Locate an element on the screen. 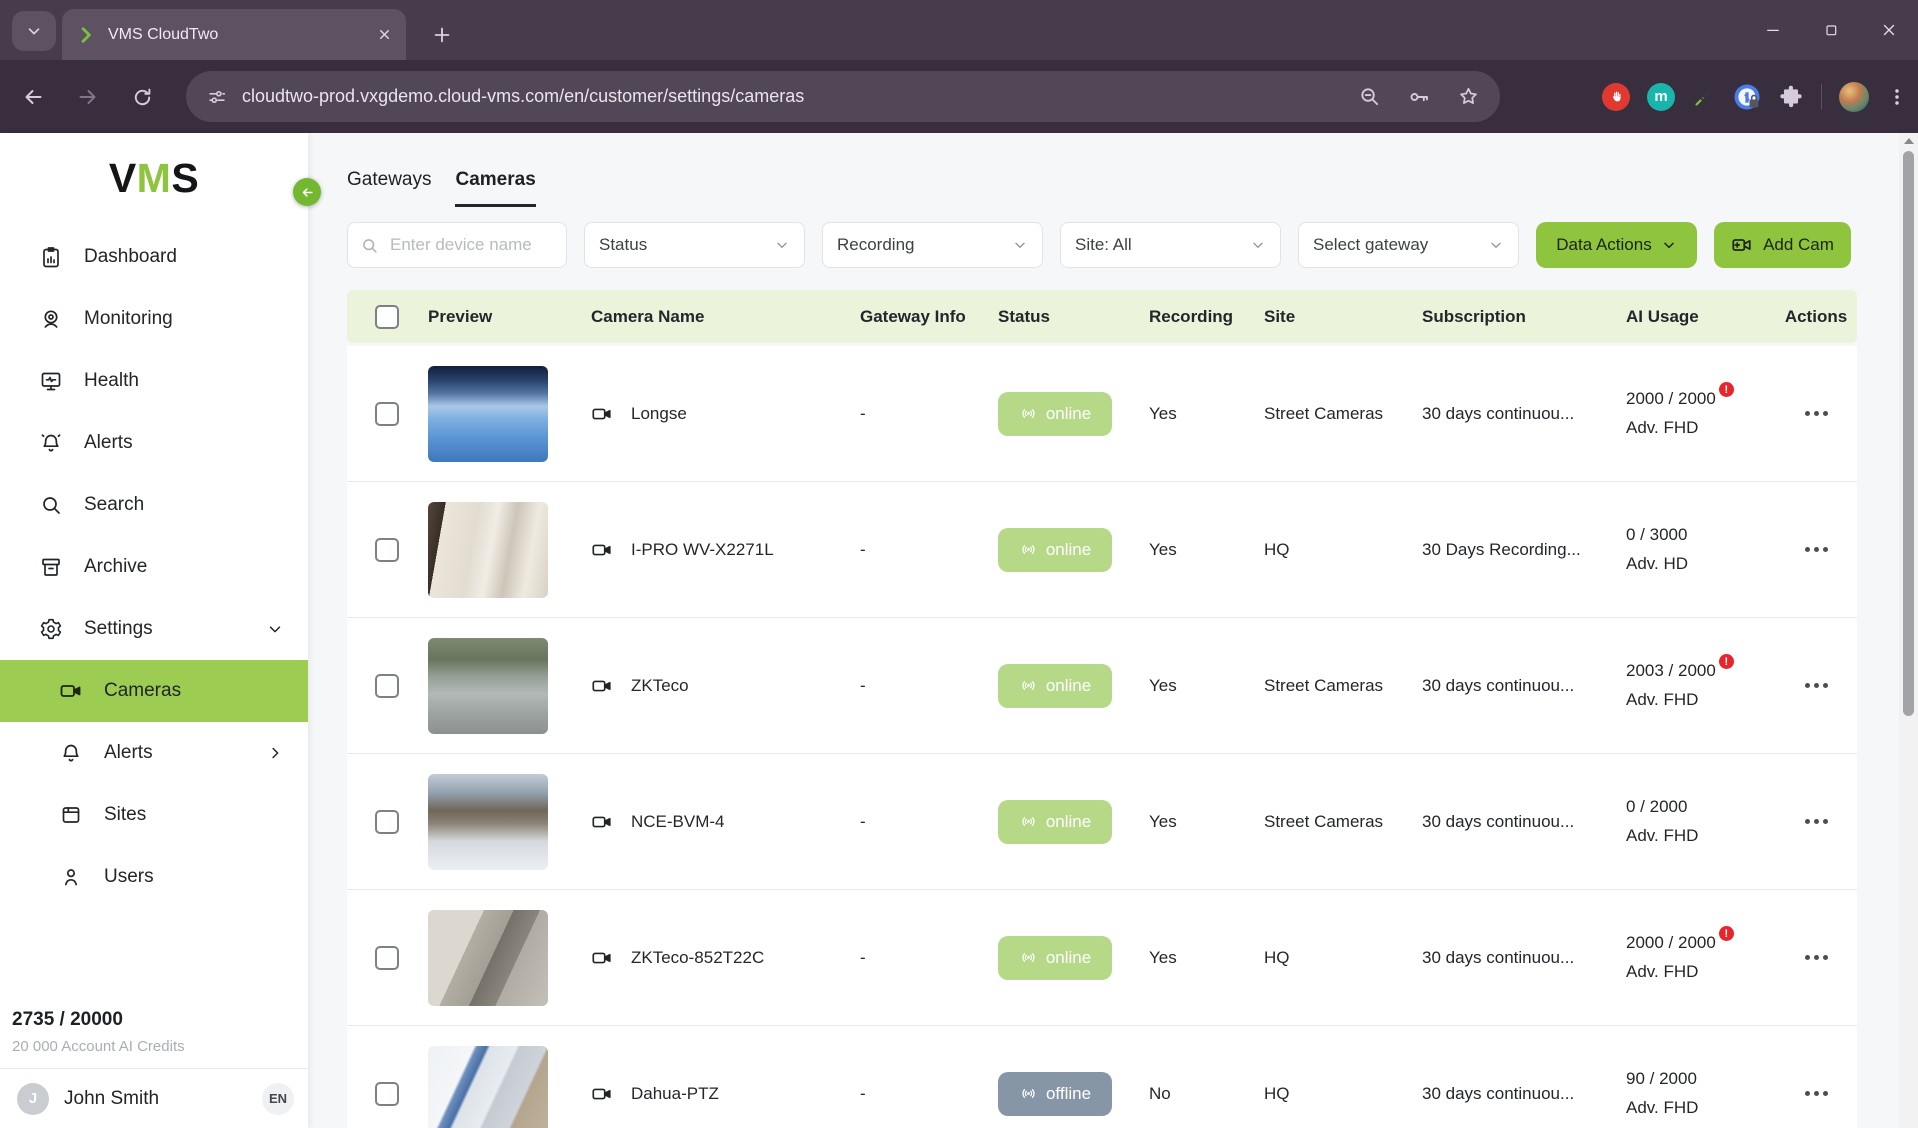 The image size is (1918, 1128). logo-s: S is located at coordinates (185, 178).